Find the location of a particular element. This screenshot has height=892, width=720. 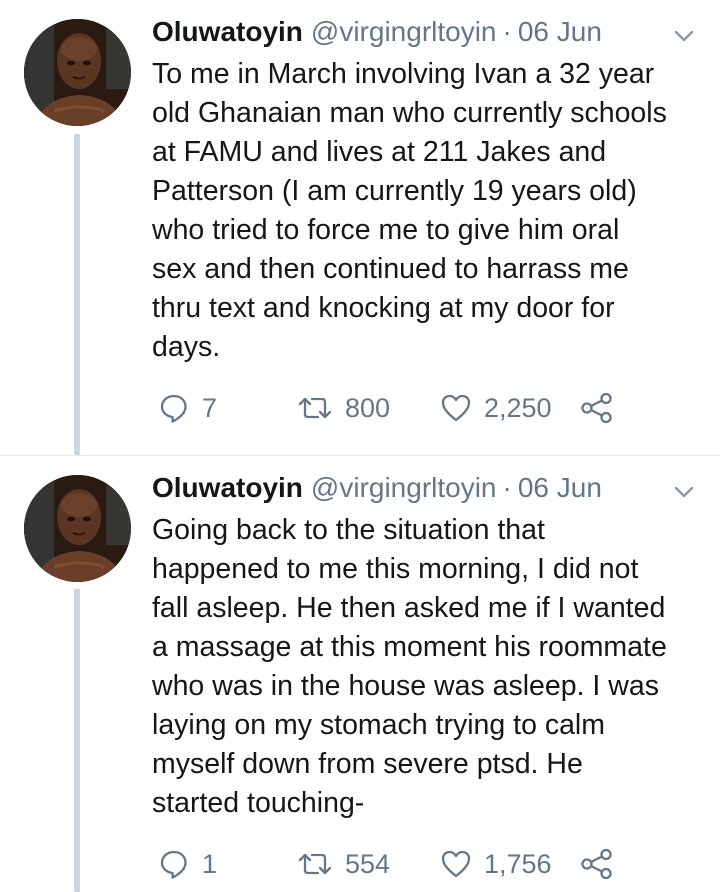

tweet-text-line: who was in the house was asleep. I was is located at coordinates (405, 686).